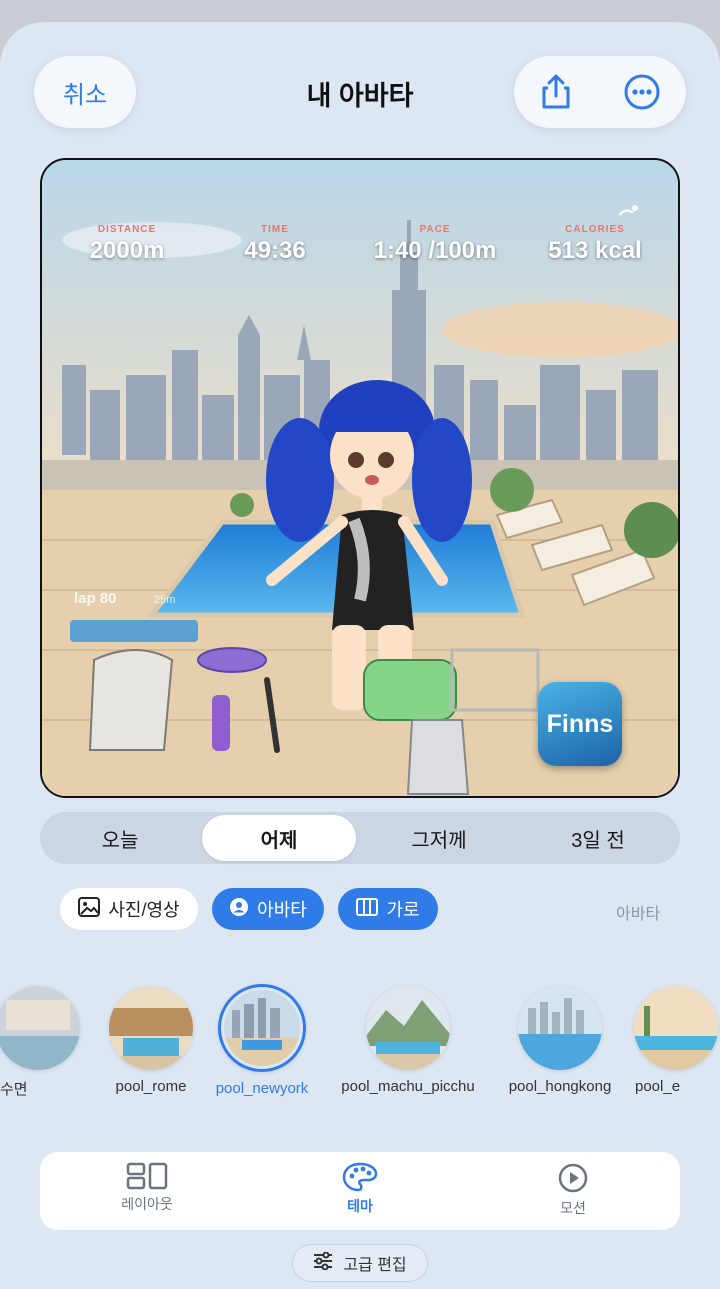  I want to click on theme-name: pool_hongkong, so click(560, 1086).